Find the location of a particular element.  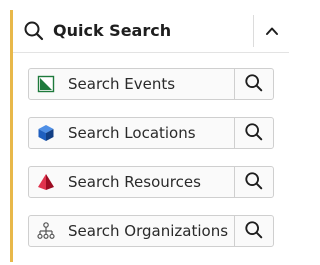

search-locations-row: Search Locations is located at coordinates (151, 133).